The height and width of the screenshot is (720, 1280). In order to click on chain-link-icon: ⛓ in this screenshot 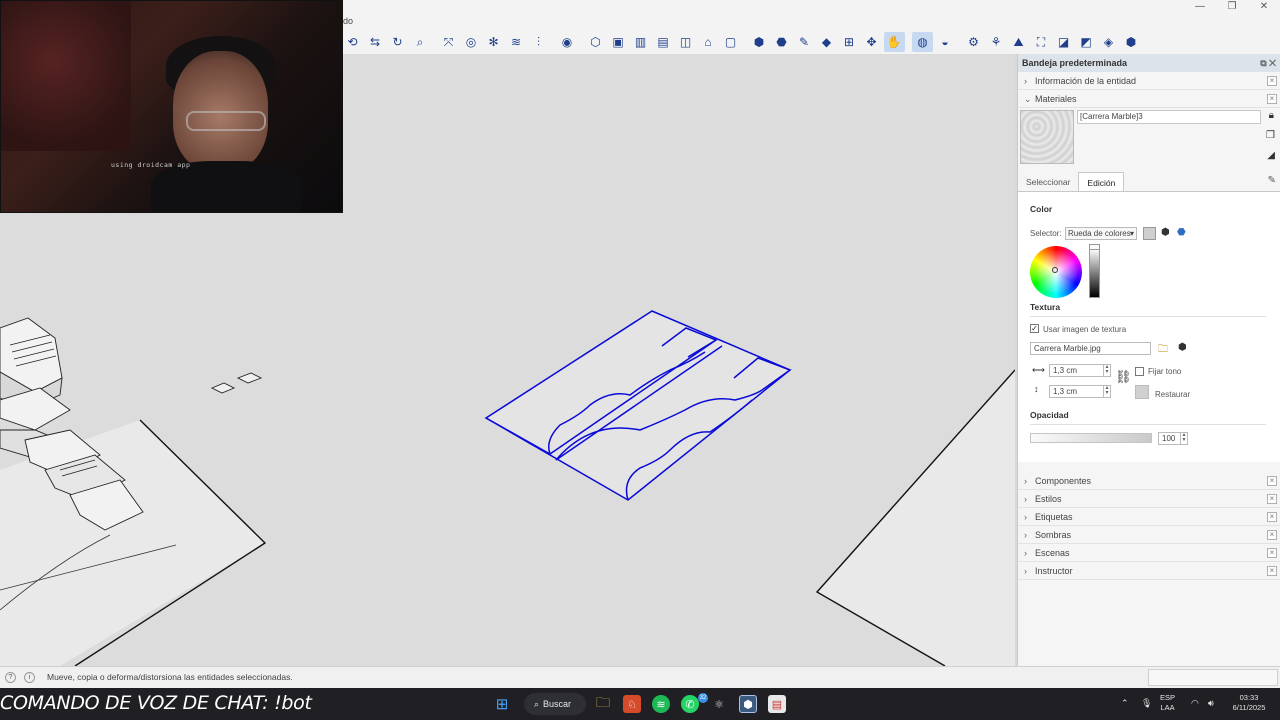, I will do `click(1123, 377)`.